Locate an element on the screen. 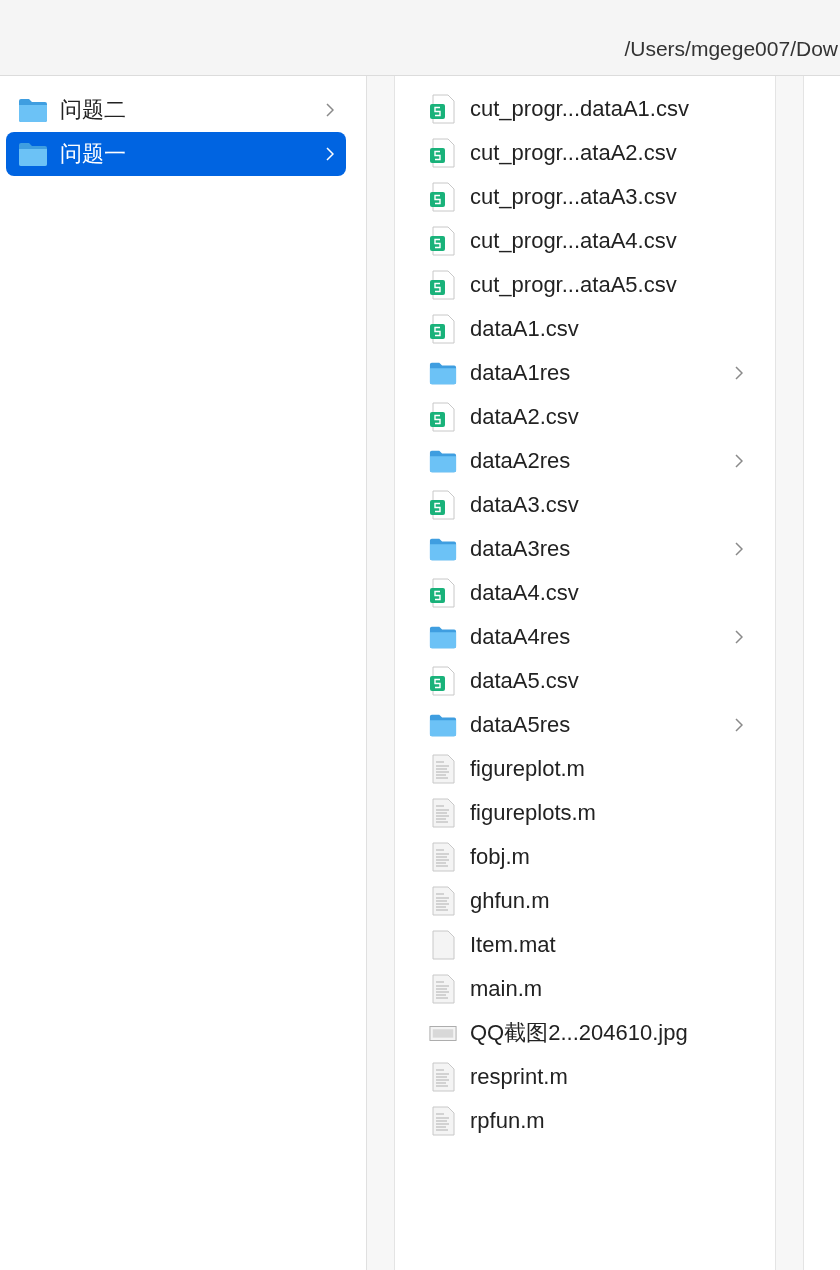 This screenshot has width=840, height=1270. file-name: Item.mat is located at coordinates (606, 945).